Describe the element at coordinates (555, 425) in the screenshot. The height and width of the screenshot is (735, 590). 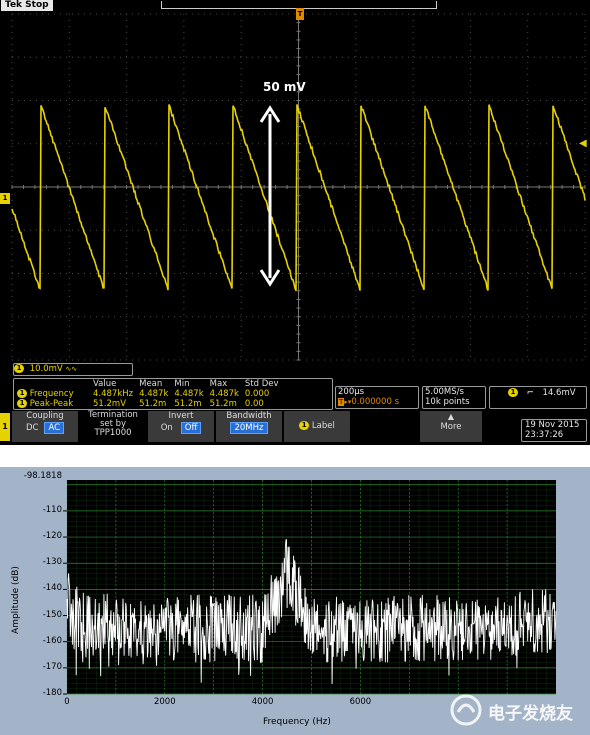
I see `date: 19 Nov 2015` at that location.